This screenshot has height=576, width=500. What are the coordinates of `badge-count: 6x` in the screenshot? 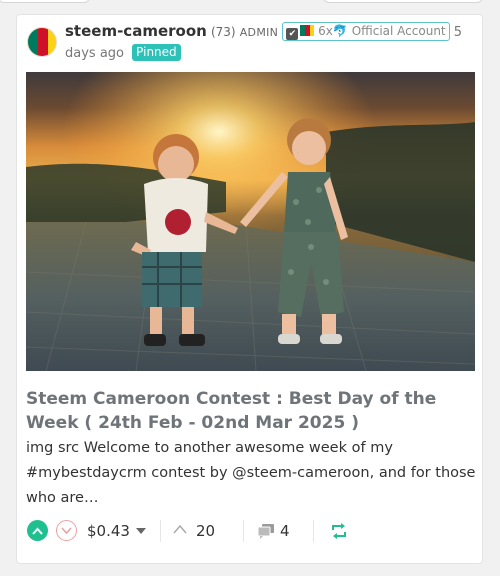 It's located at (325, 31).